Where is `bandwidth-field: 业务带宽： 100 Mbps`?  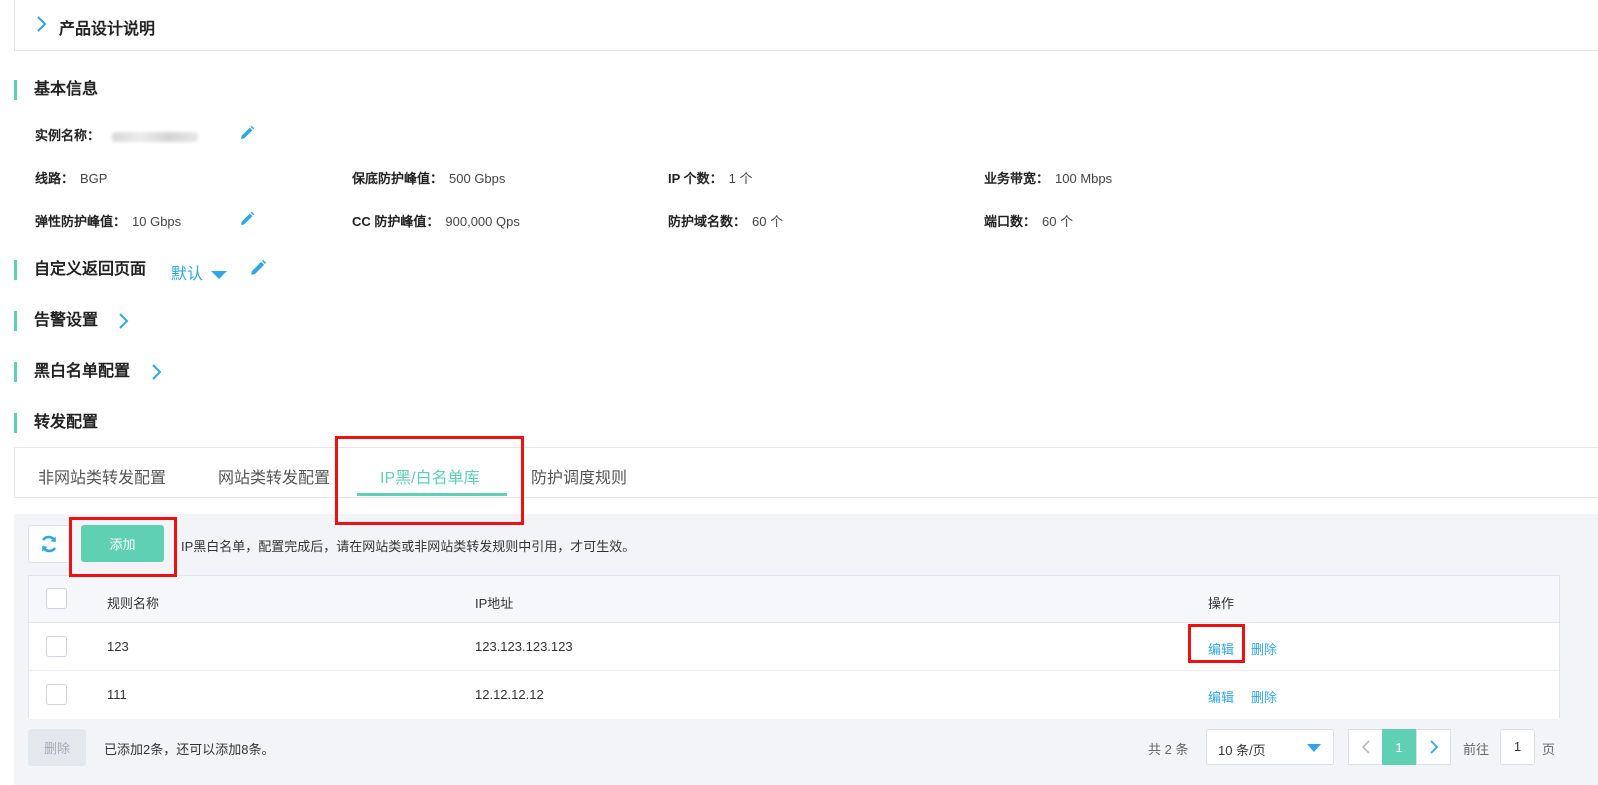 bandwidth-field: 业务带宽： 100 Mbps is located at coordinates (1048, 177).